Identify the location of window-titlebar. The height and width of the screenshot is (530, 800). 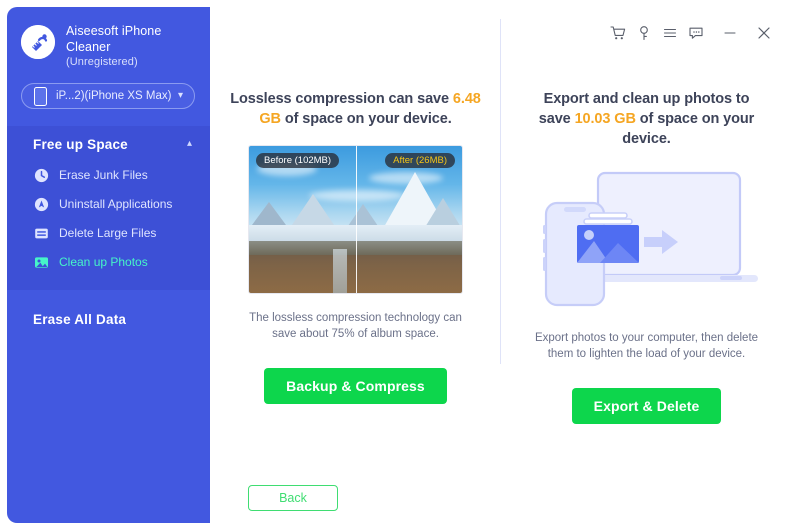
(691, 33).